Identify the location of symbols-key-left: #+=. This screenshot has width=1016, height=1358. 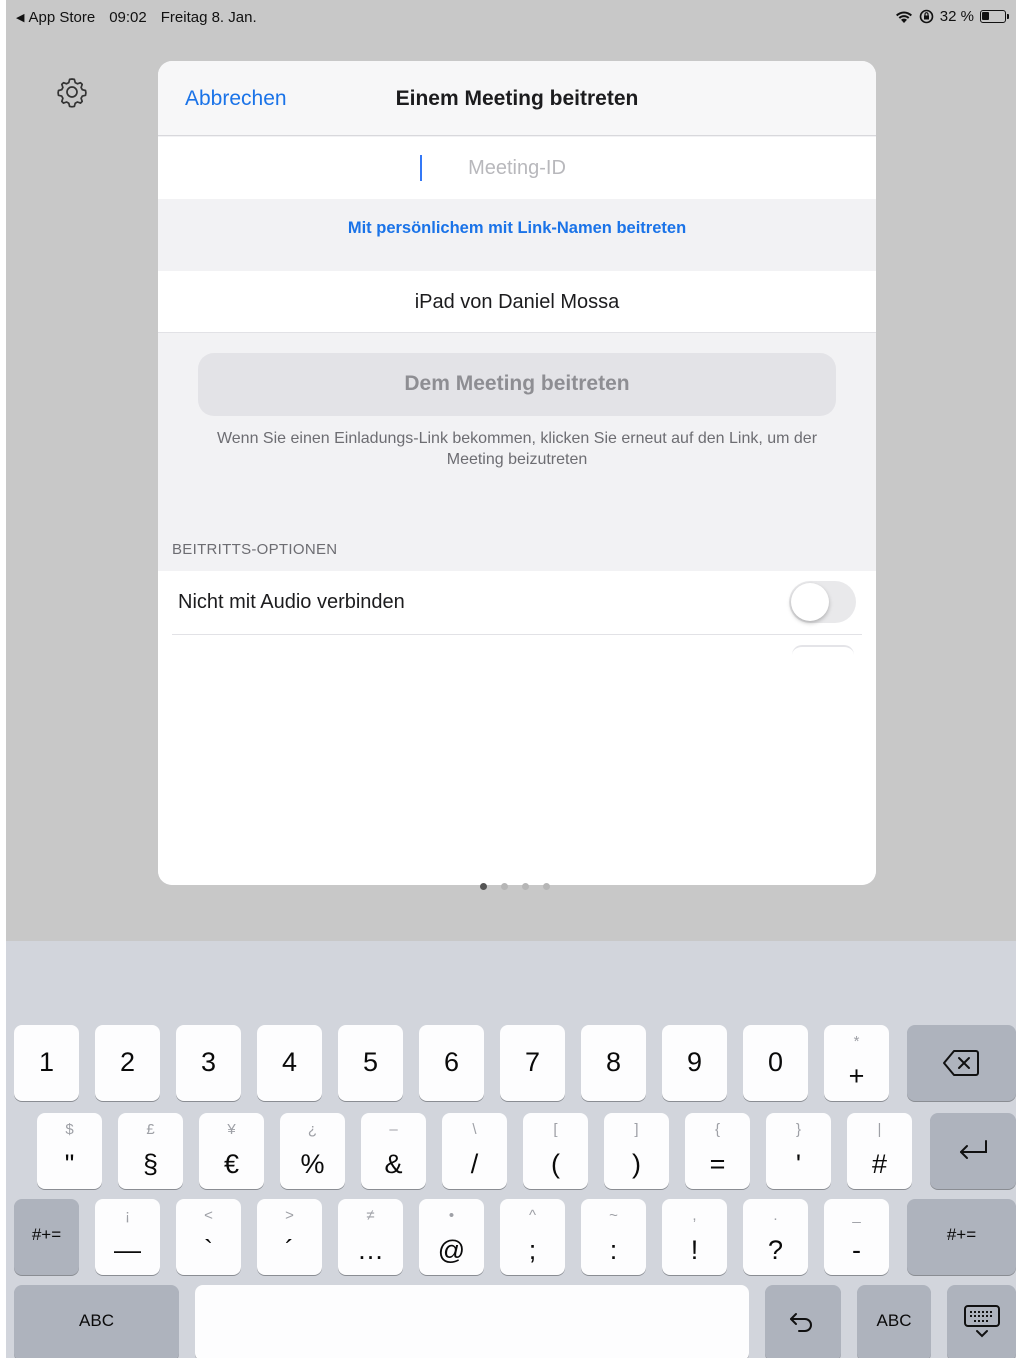
(46, 1237).